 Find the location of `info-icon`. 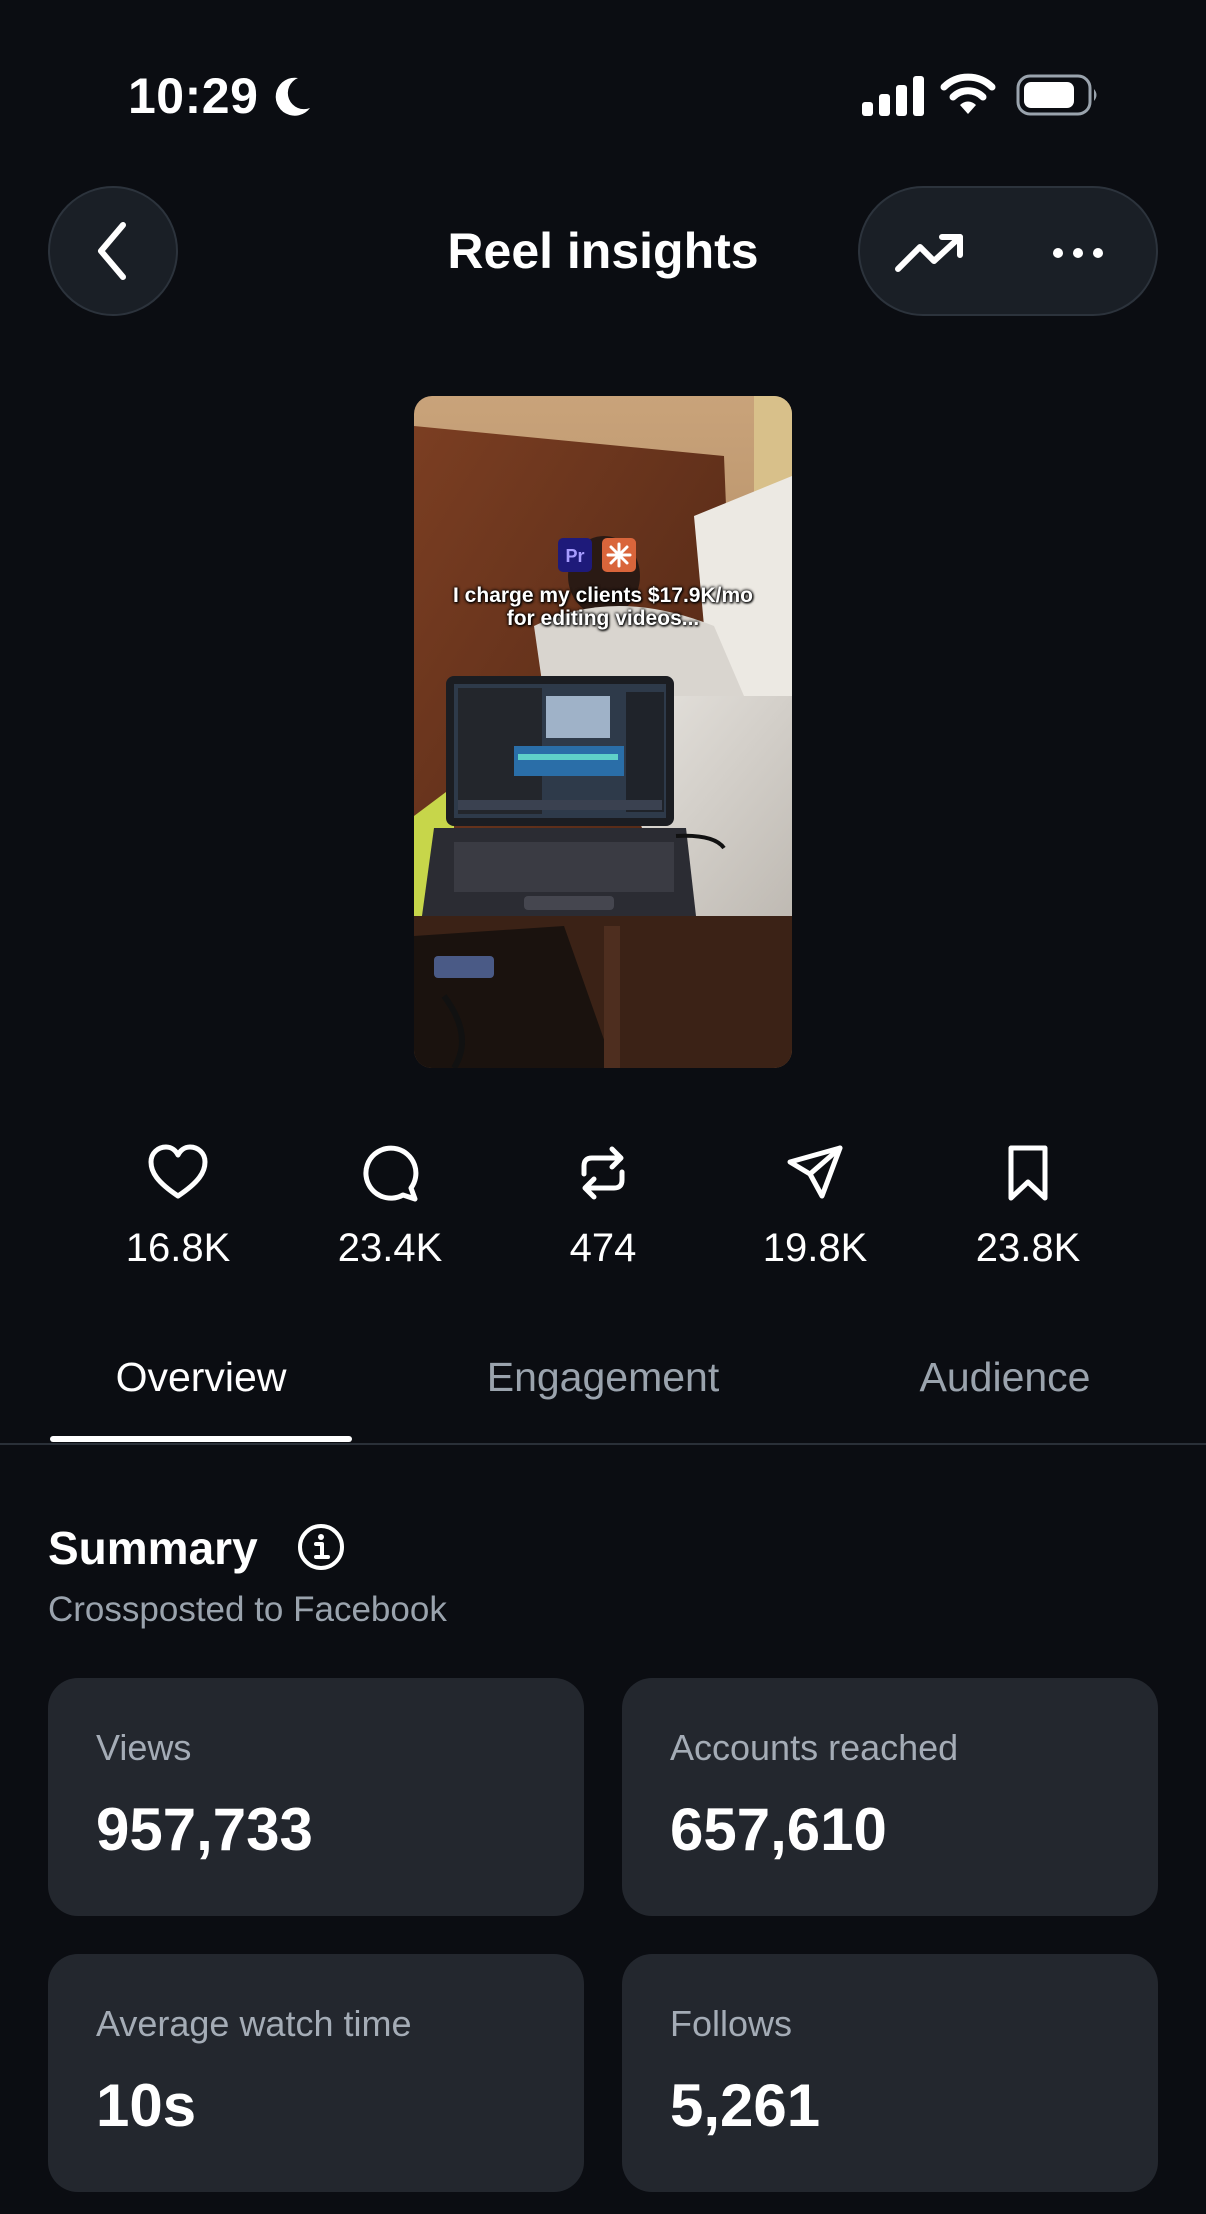

info-icon is located at coordinates (321, 1547).